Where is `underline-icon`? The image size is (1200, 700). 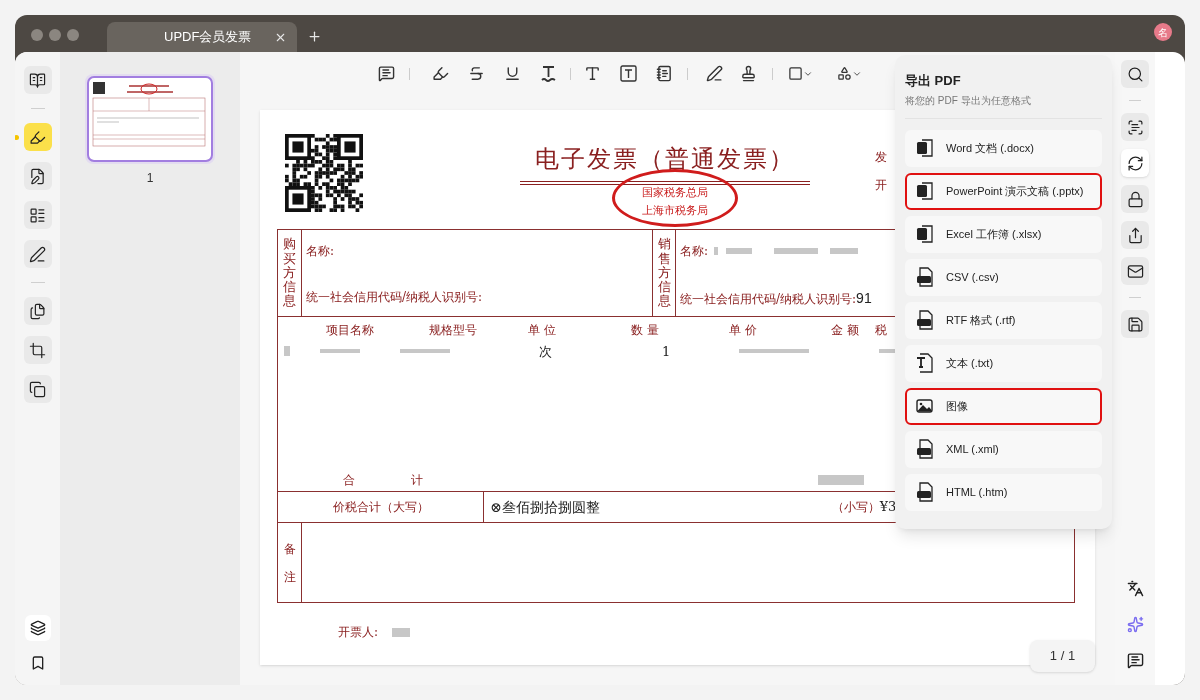
underline-icon is located at coordinates (512, 73).